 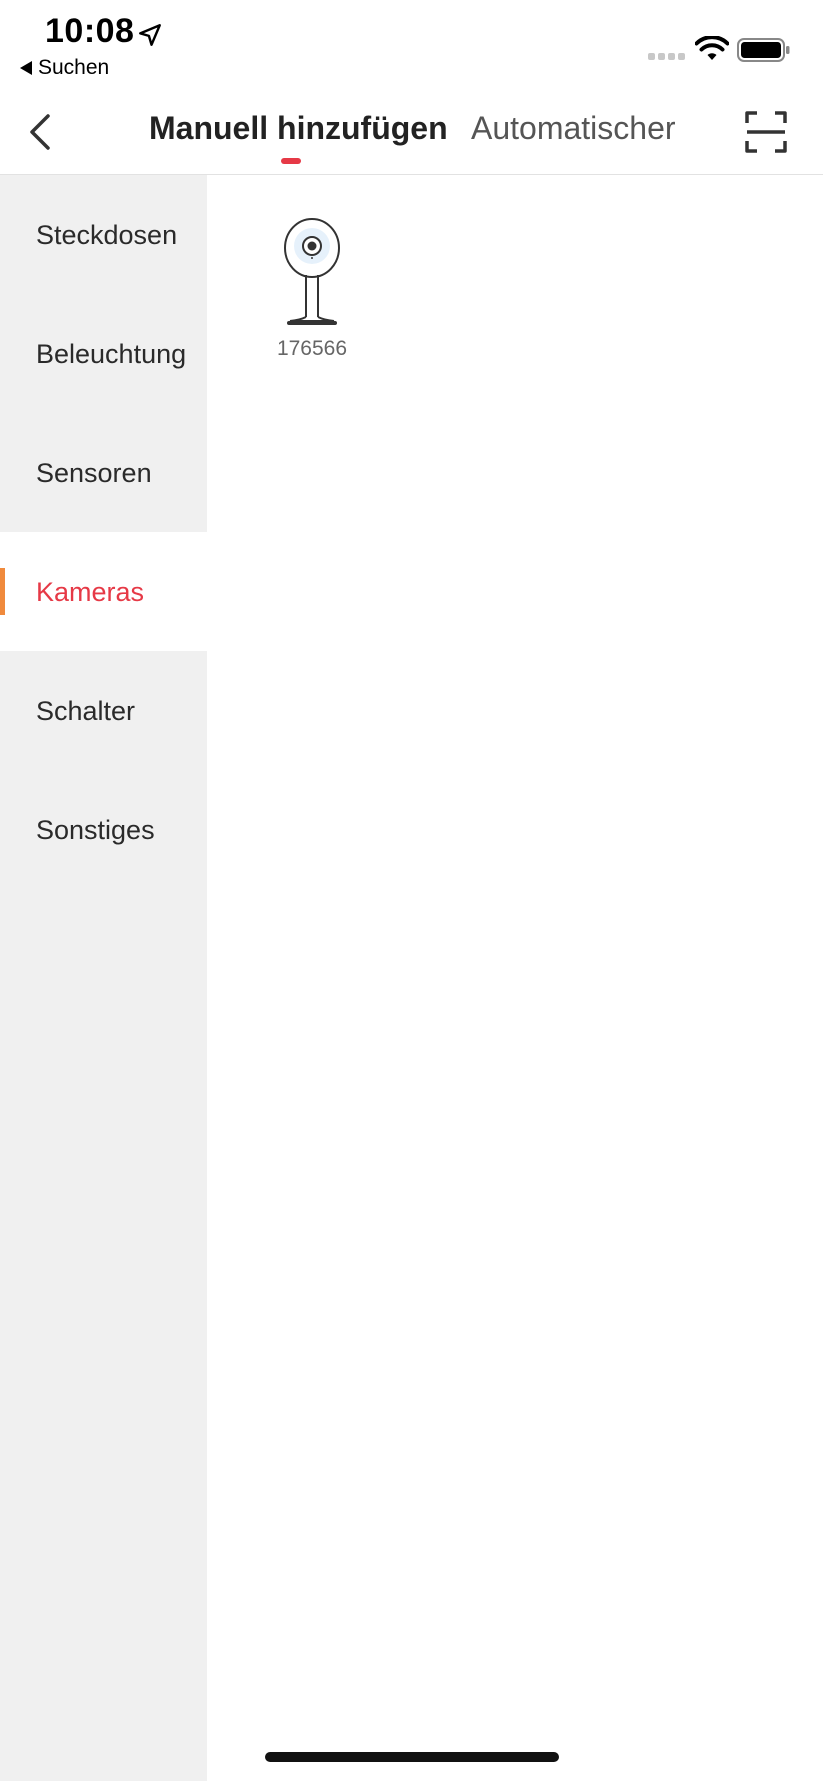 I want to click on back-chevron-icon, so click(x=40, y=132).